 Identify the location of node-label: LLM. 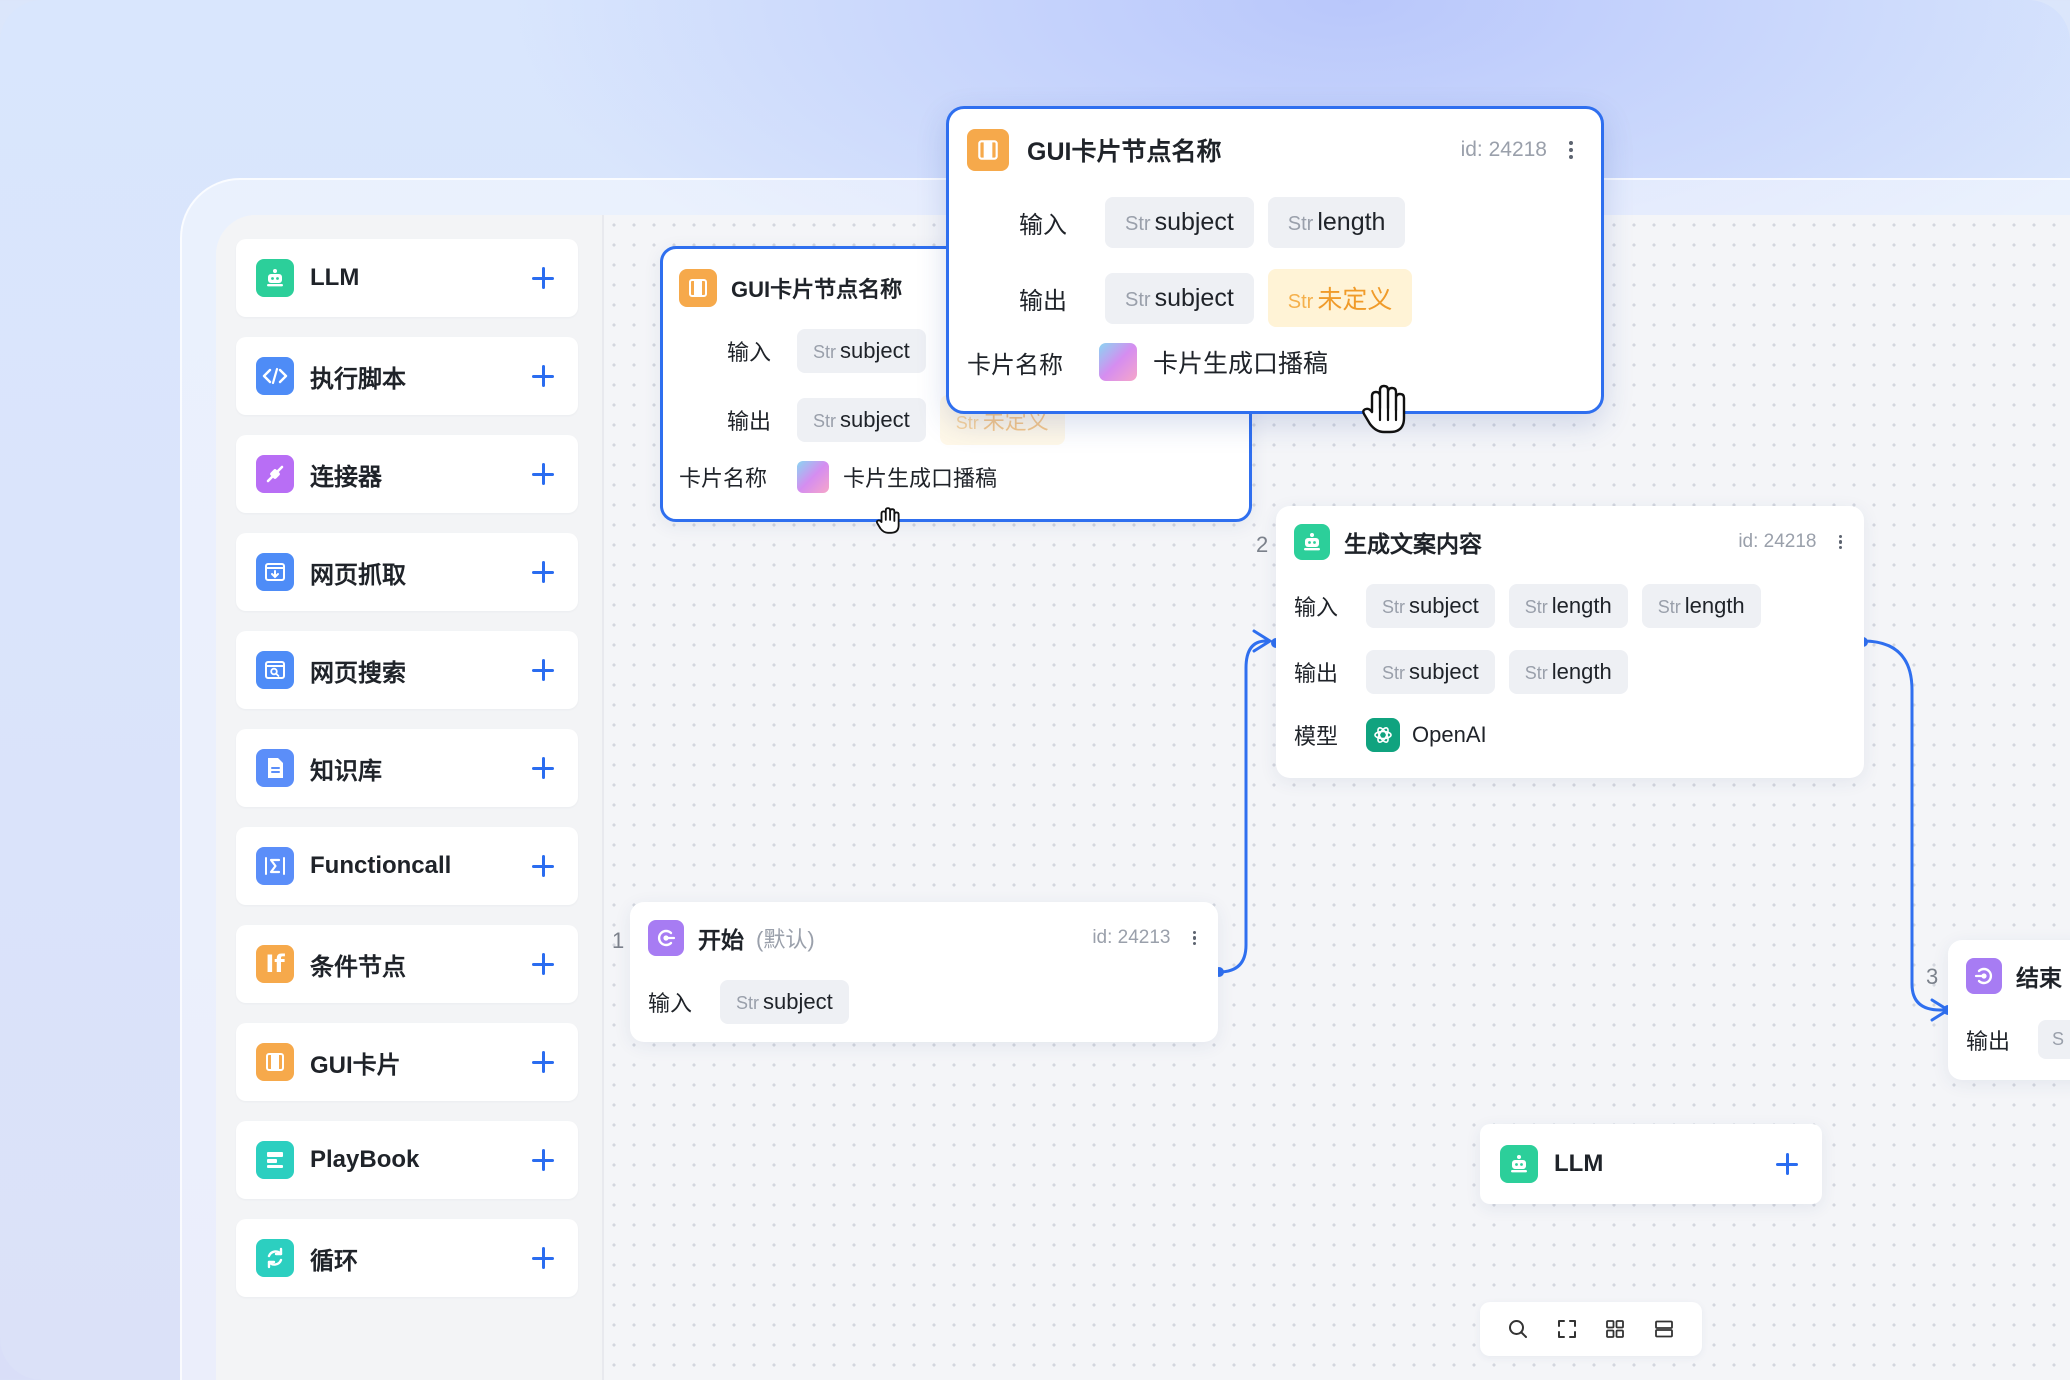
(1579, 1163).